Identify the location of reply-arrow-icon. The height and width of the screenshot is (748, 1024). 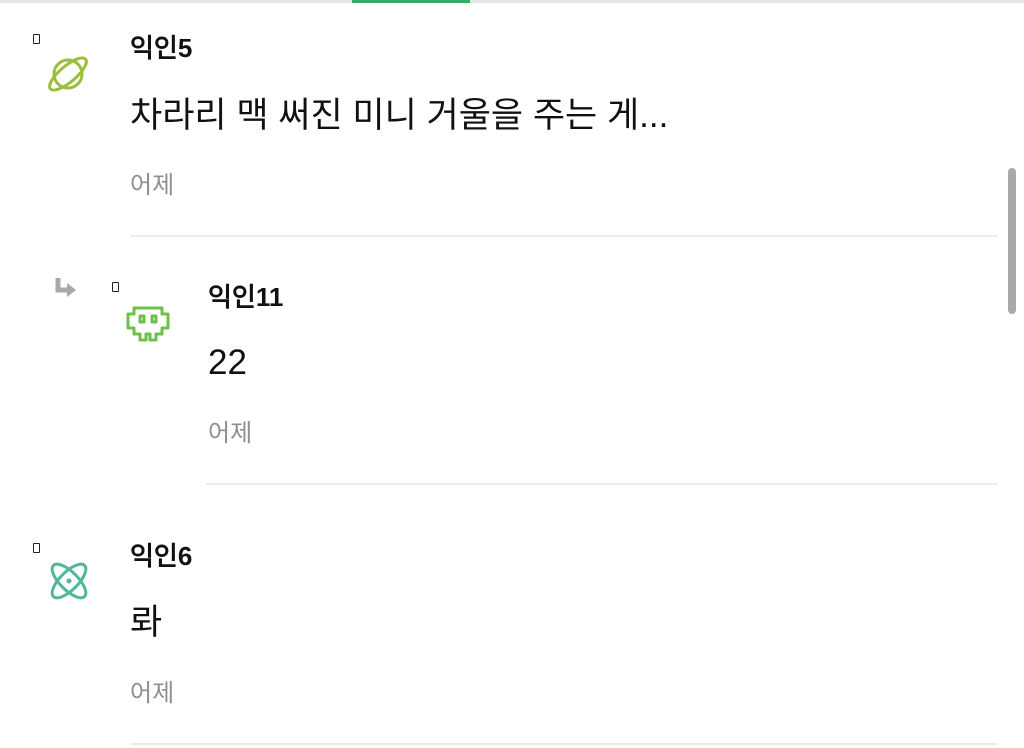
(65, 287).